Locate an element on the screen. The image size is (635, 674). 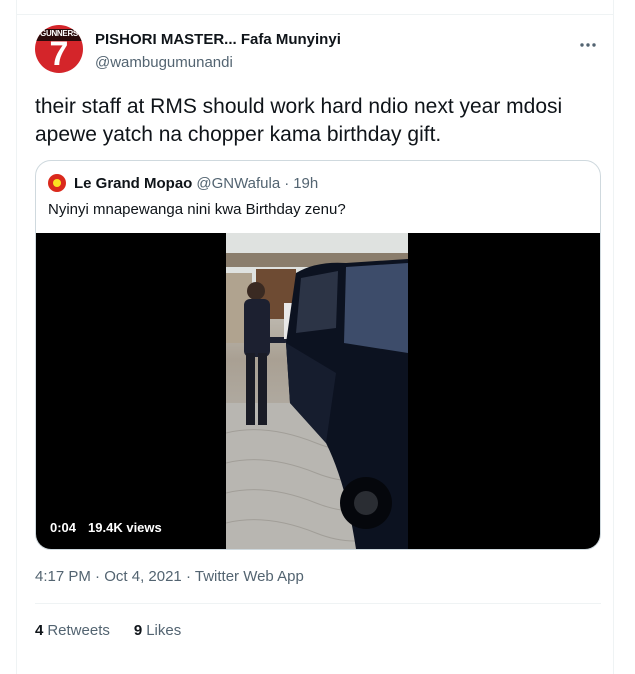
more-horizontal-icon is located at coordinates (588, 45).